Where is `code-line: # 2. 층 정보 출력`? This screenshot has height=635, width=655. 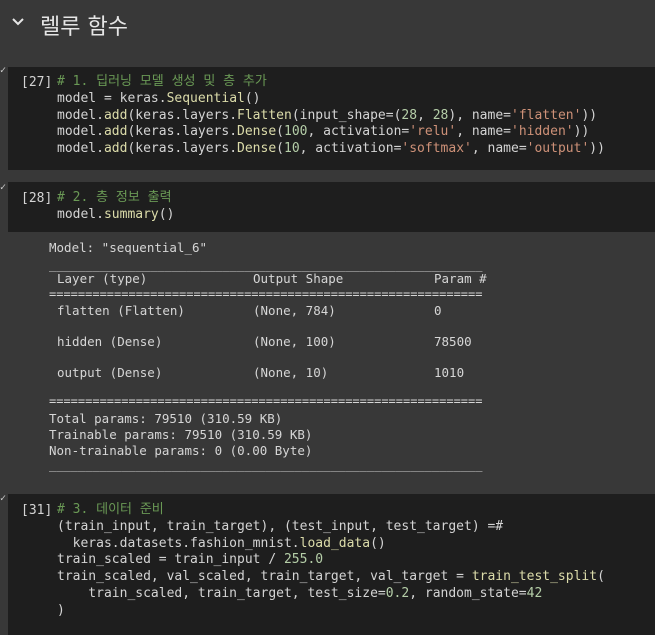
code-line: # 2. 층 정보 출력 is located at coordinates (115, 198).